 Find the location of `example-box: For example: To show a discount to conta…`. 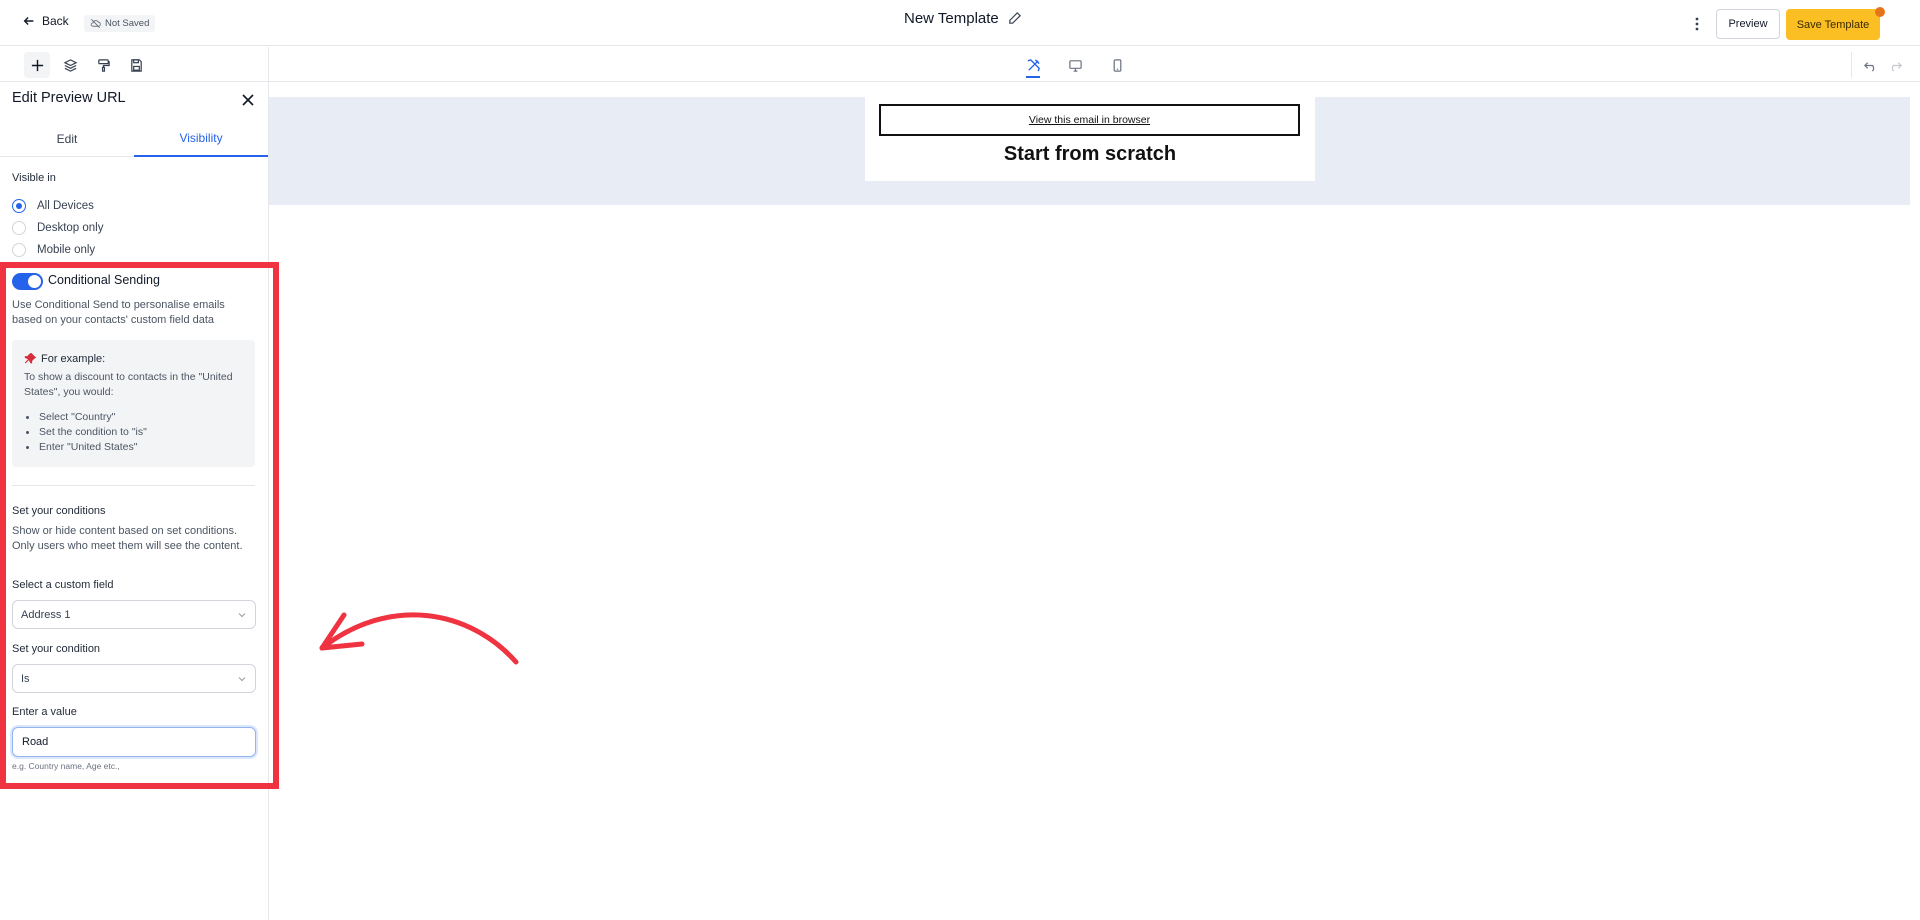

example-box: For example: To show a discount to conta… is located at coordinates (133, 403).